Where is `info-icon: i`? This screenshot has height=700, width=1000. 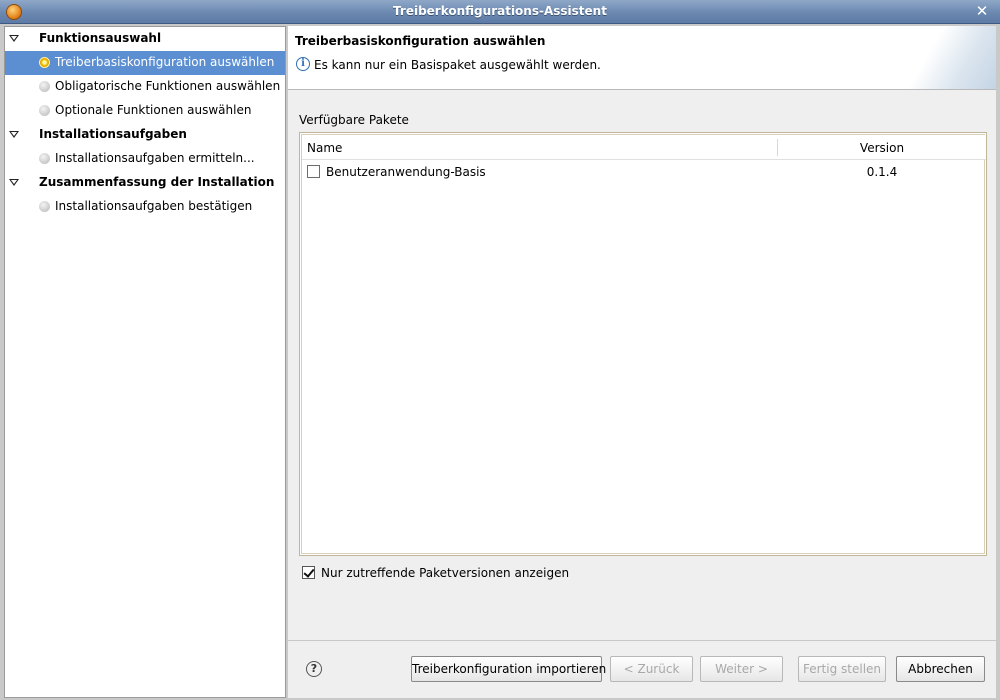
info-icon: i is located at coordinates (303, 64).